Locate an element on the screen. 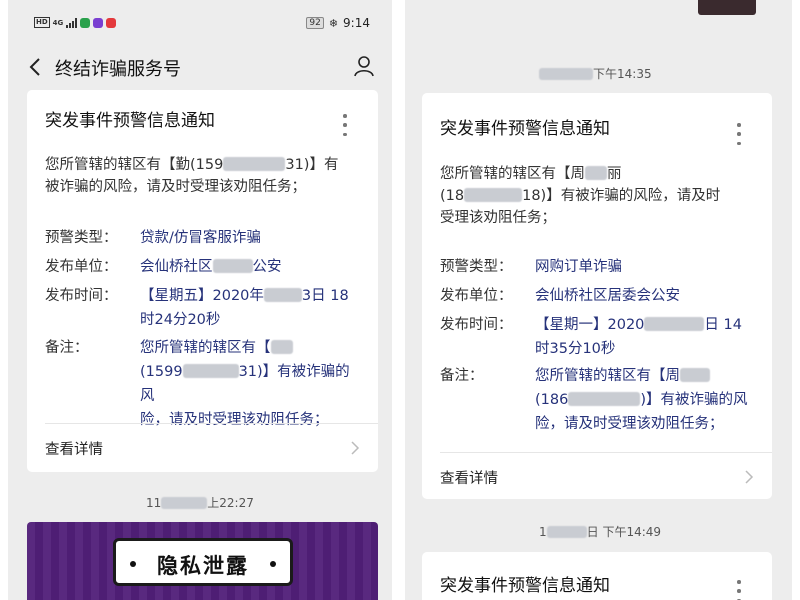  banner-label-box: 隐私泄露 is located at coordinates (203, 562).